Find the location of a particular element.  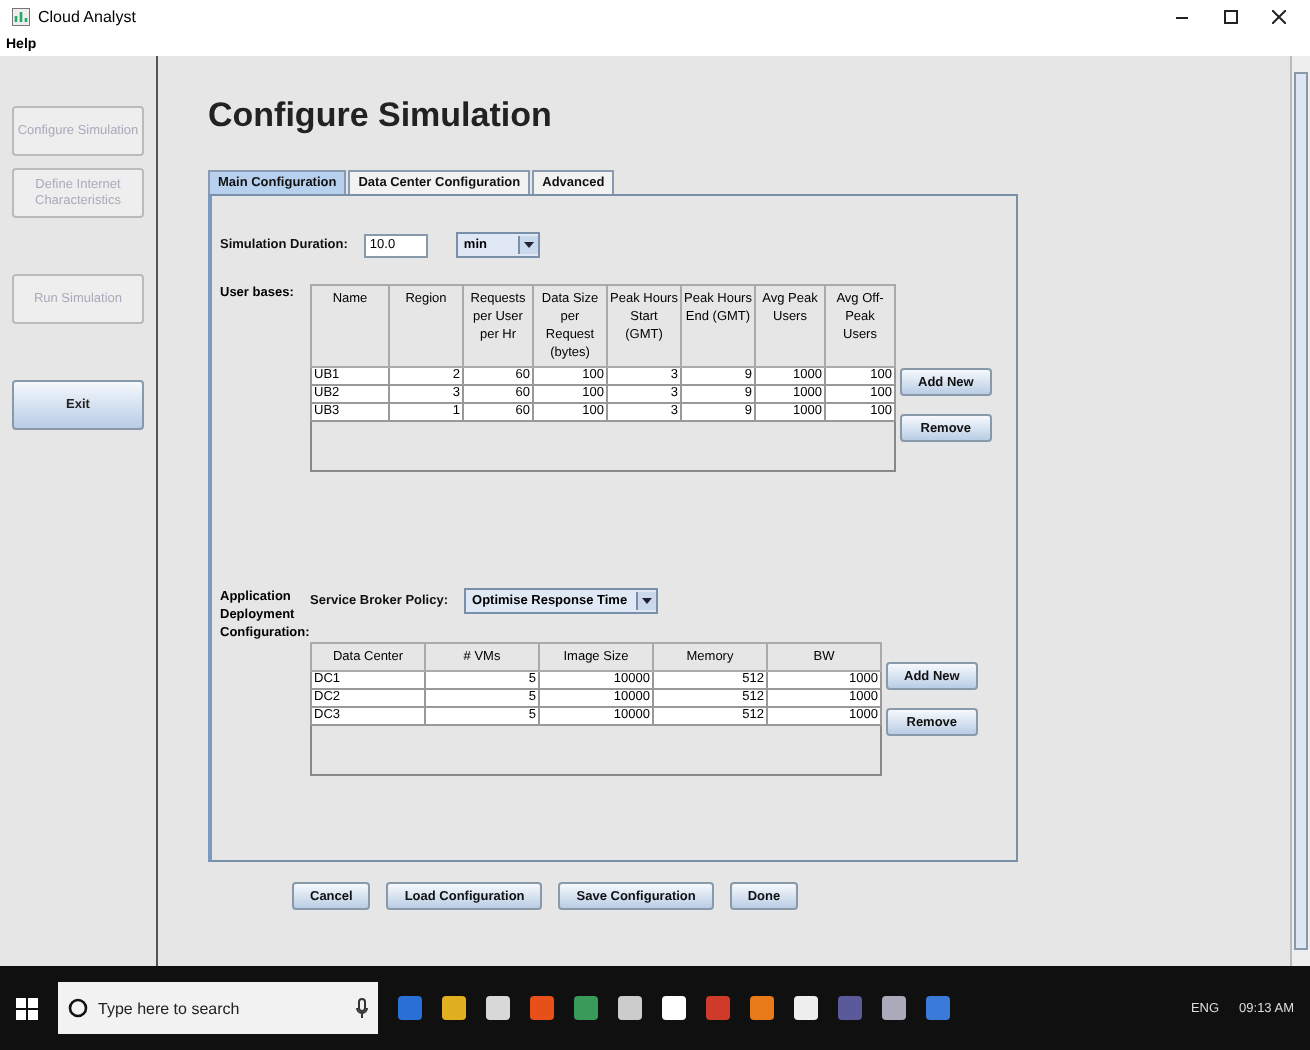

windows-start-icon is located at coordinates (27, 1008).